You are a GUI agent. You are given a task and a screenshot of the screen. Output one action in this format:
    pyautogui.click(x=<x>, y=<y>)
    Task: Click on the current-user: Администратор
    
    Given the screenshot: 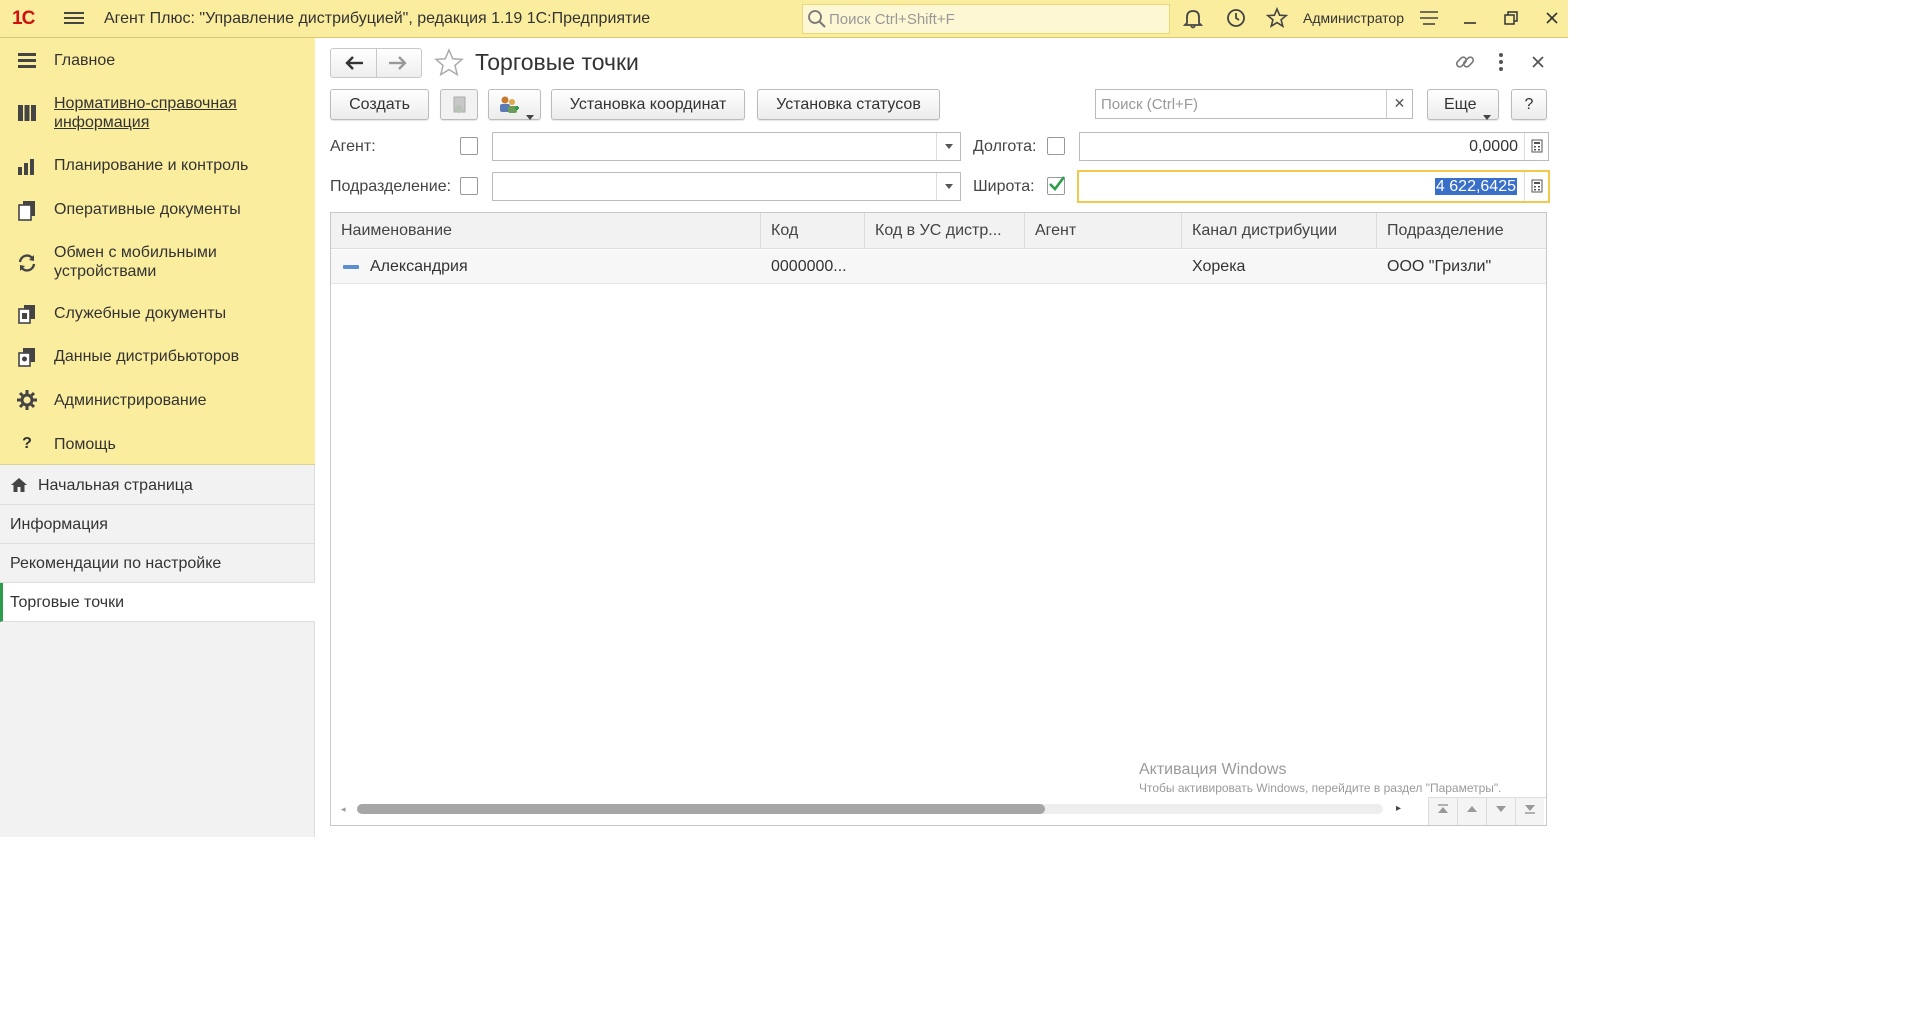 What is the action you would take?
    pyautogui.click(x=1353, y=18)
    